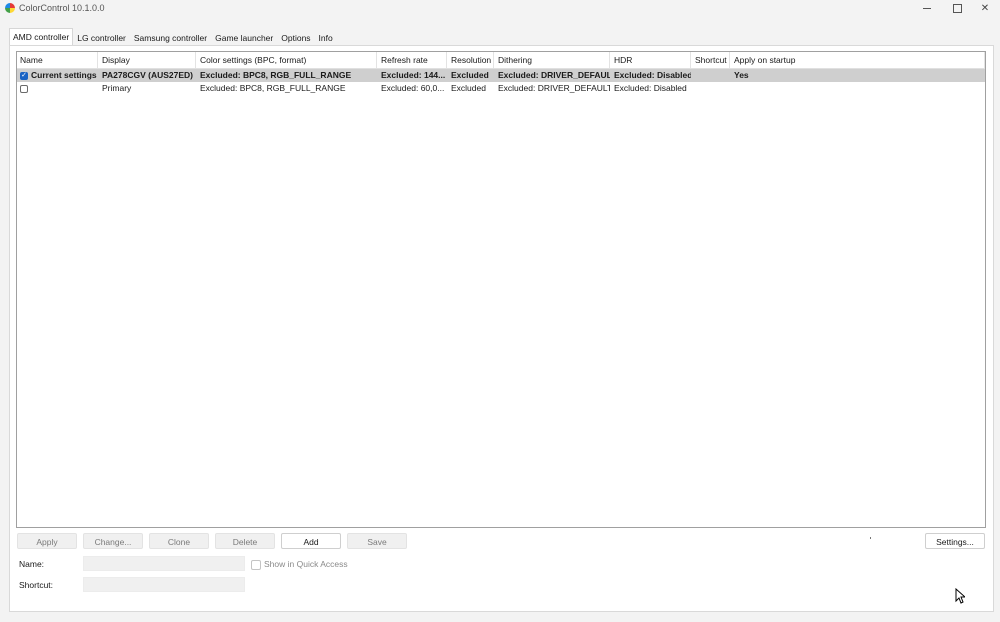  What do you see at coordinates (64, 75) in the screenshot?
I see `row-name: Current settings` at bounding box center [64, 75].